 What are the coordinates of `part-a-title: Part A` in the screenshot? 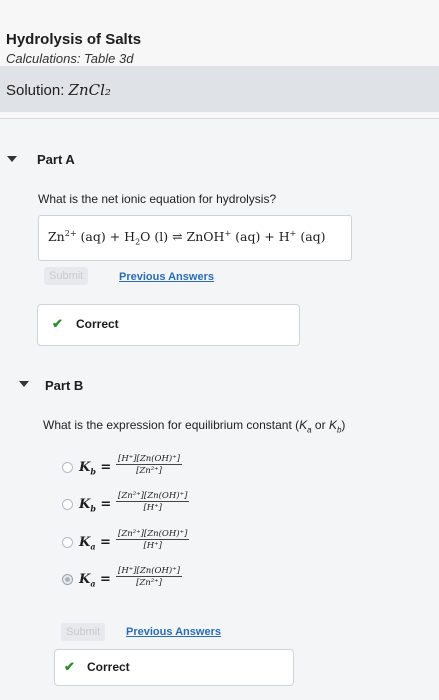 It's located at (56, 159).